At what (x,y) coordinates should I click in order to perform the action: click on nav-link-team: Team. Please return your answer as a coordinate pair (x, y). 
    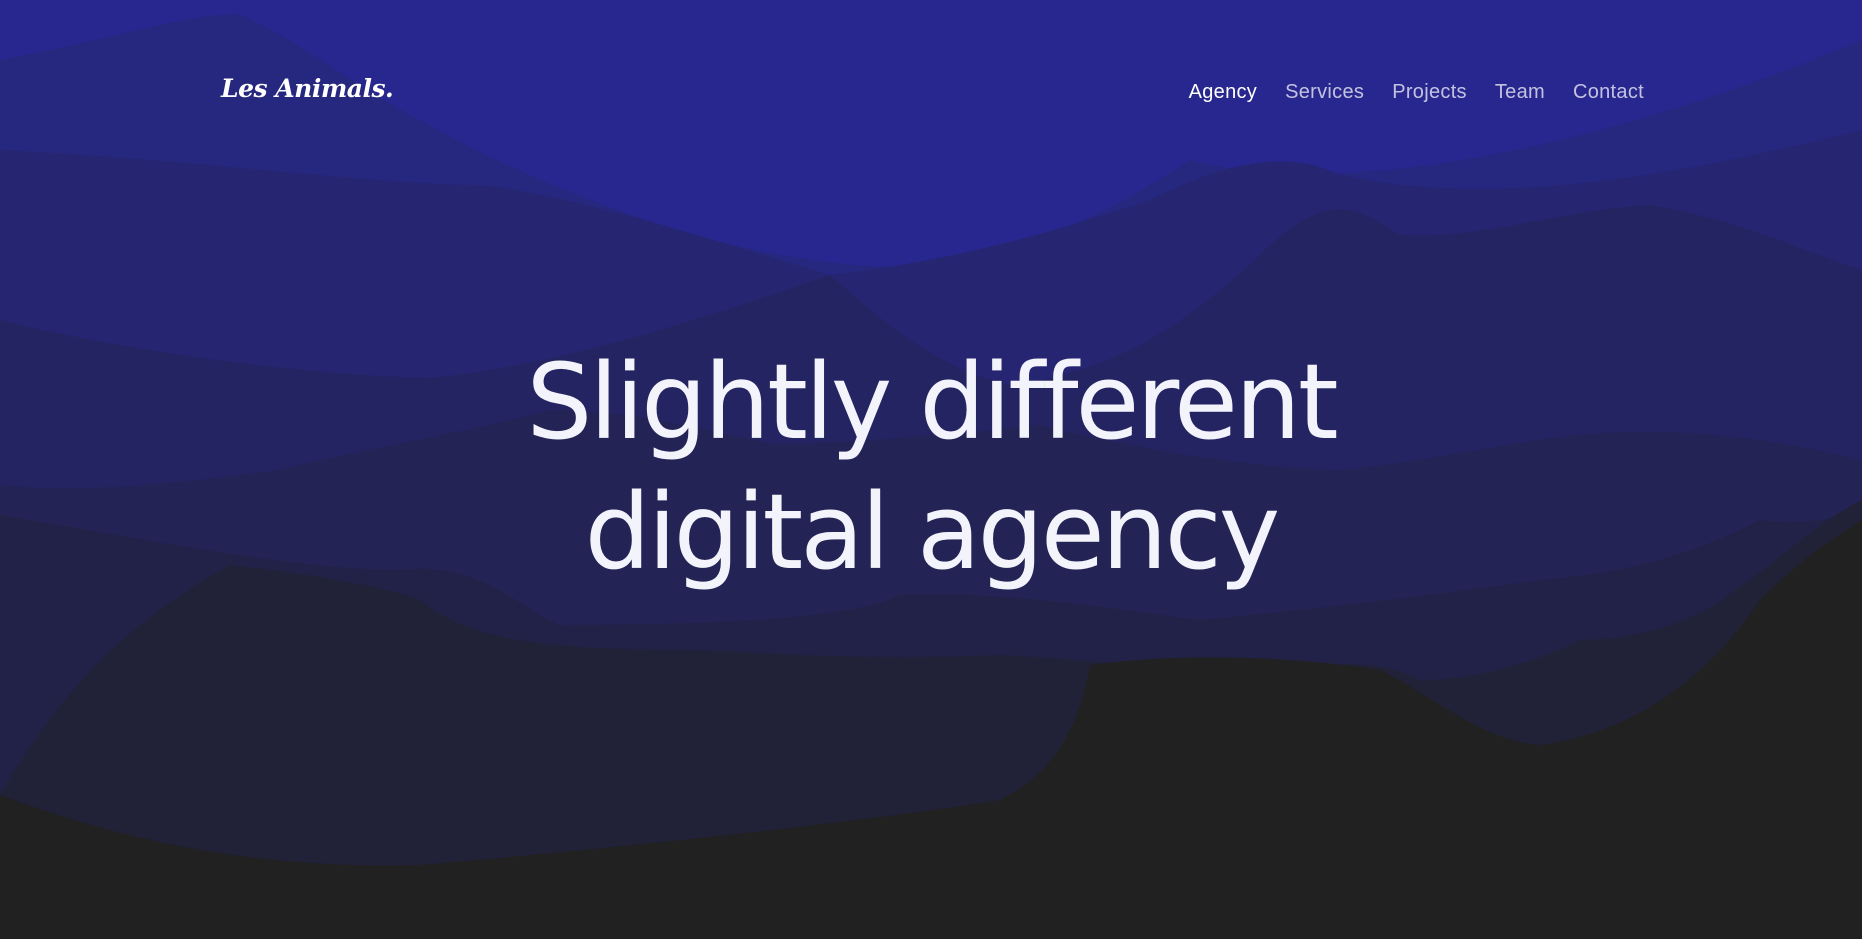
    Looking at the image, I should click on (1520, 92).